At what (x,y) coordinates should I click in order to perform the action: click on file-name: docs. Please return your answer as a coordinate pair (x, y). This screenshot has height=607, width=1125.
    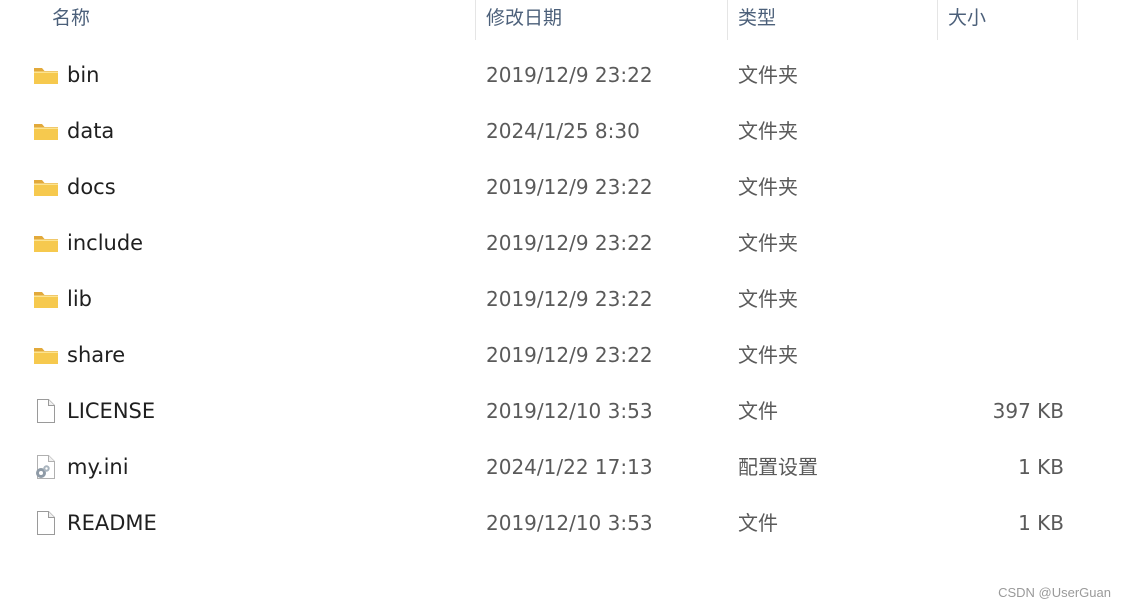
    Looking at the image, I should click on (91, 187).